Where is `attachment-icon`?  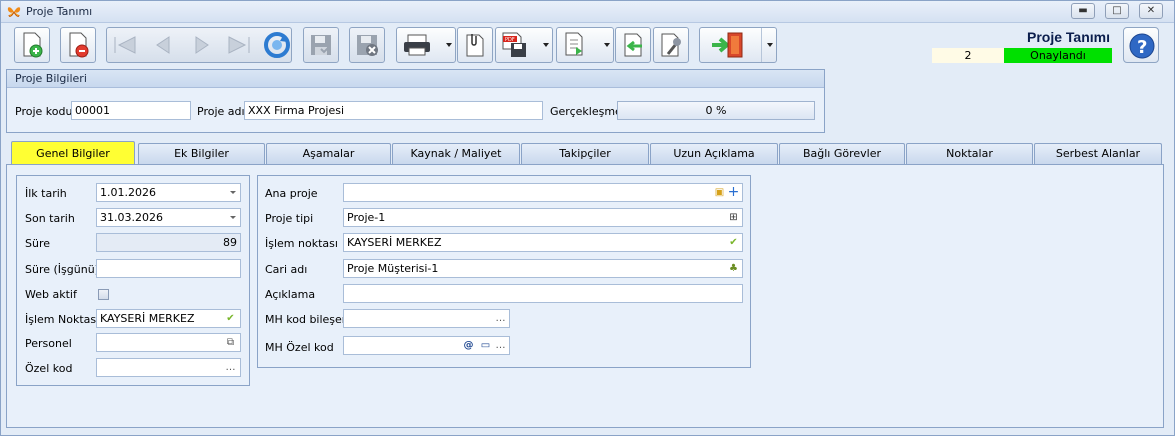 attachment-icon is located at coordinates (475, 45).